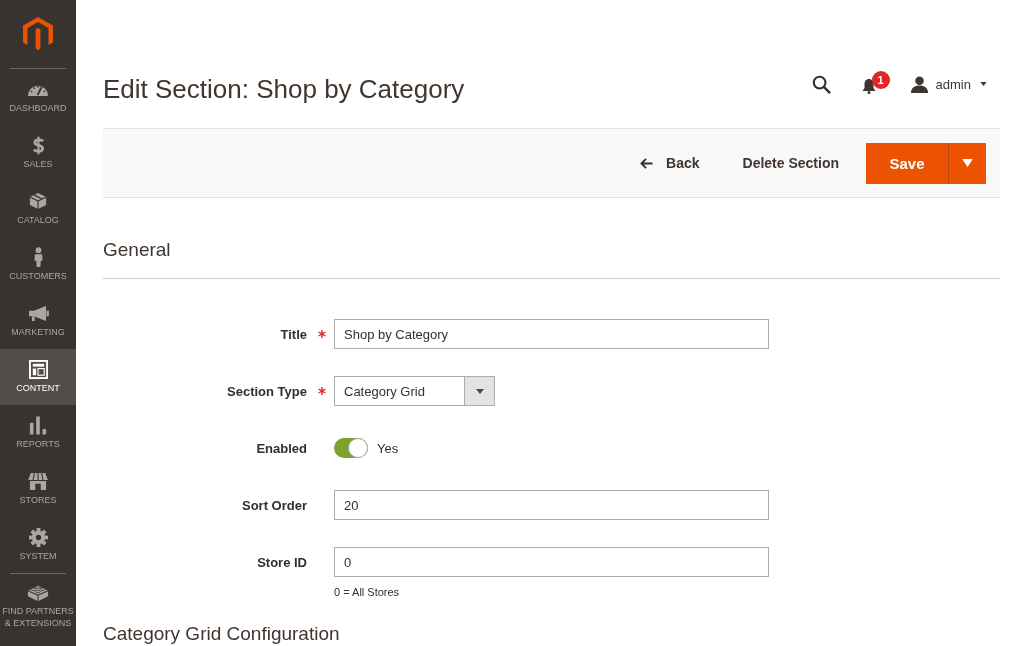  I want to click on box-icon, so click(38, 201).